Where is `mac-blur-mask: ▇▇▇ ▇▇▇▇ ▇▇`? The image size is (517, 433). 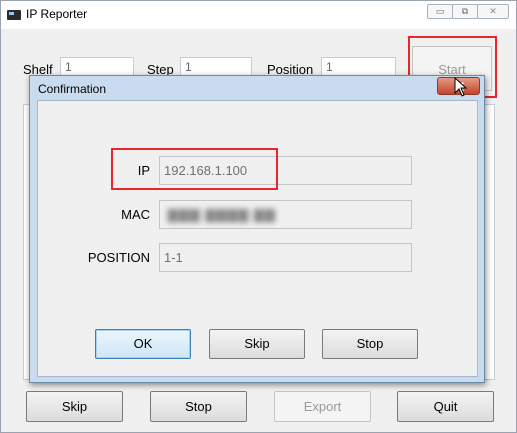 mac-blur-mask: ▇▇▇ ▇▇▇▇ ▇▇ is located at coordinates (221, 214).